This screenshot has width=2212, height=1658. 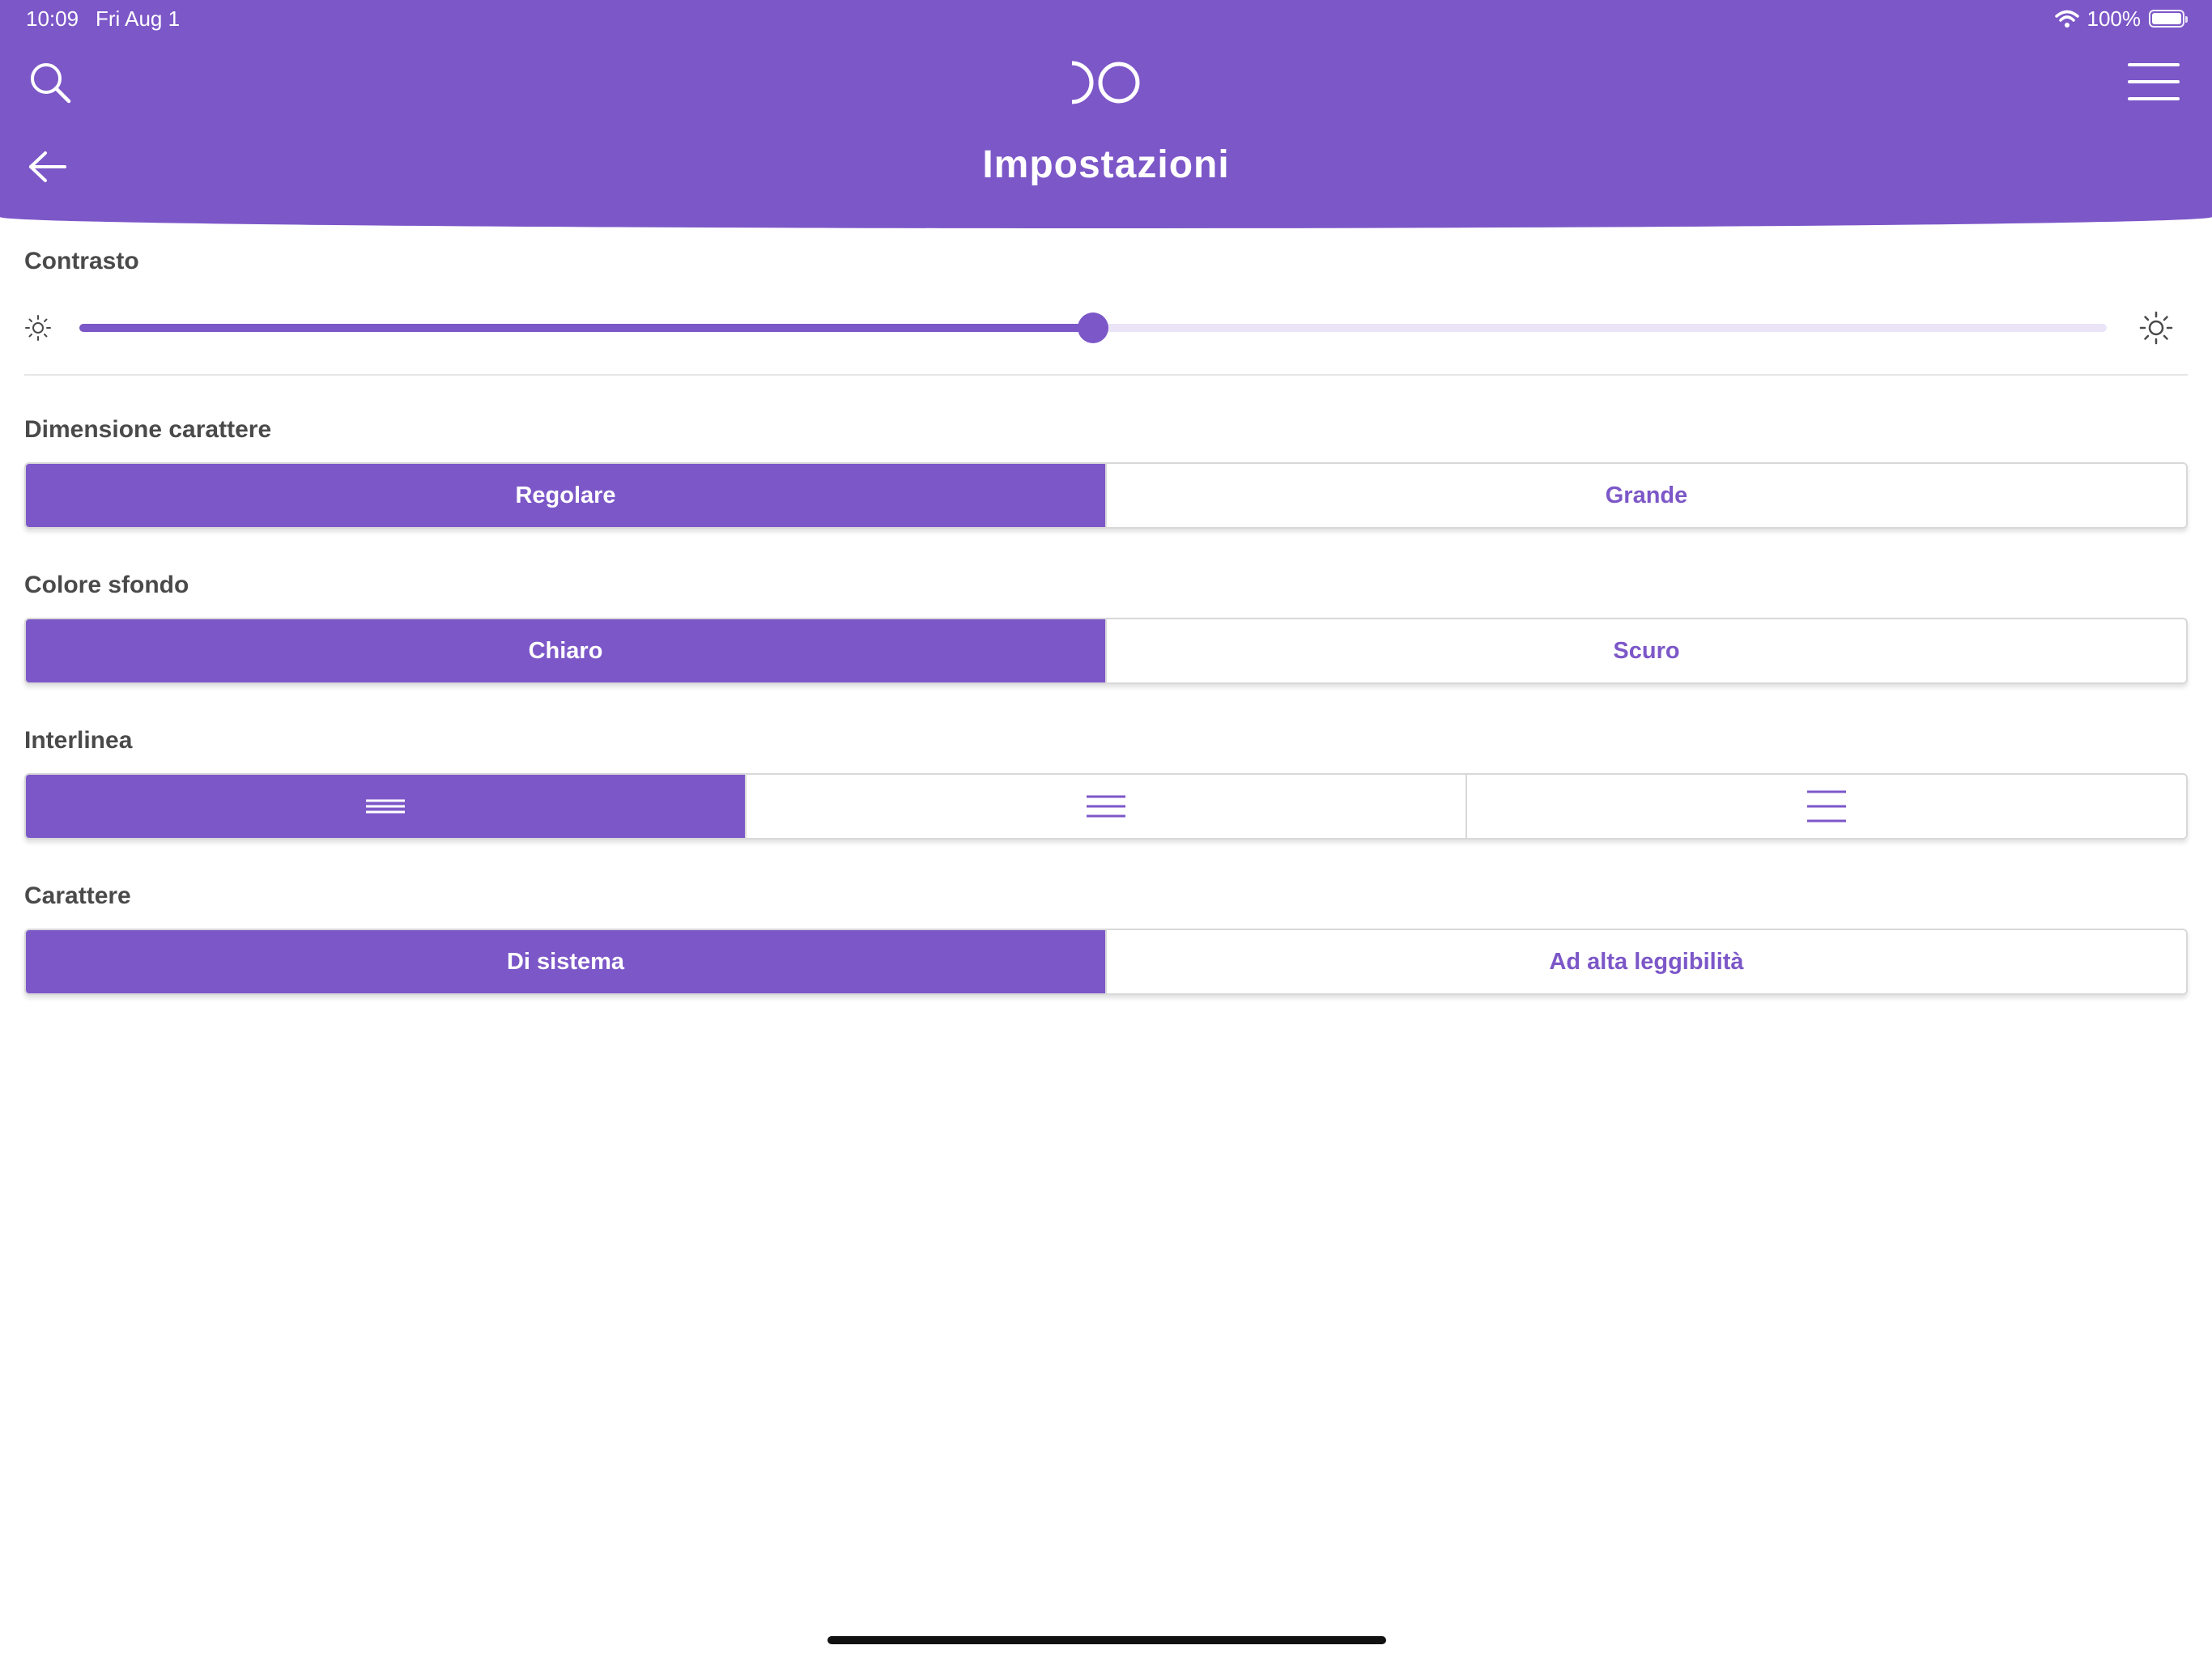 I want to click on typeface-label: Carattere, so click(x=77, y=895).